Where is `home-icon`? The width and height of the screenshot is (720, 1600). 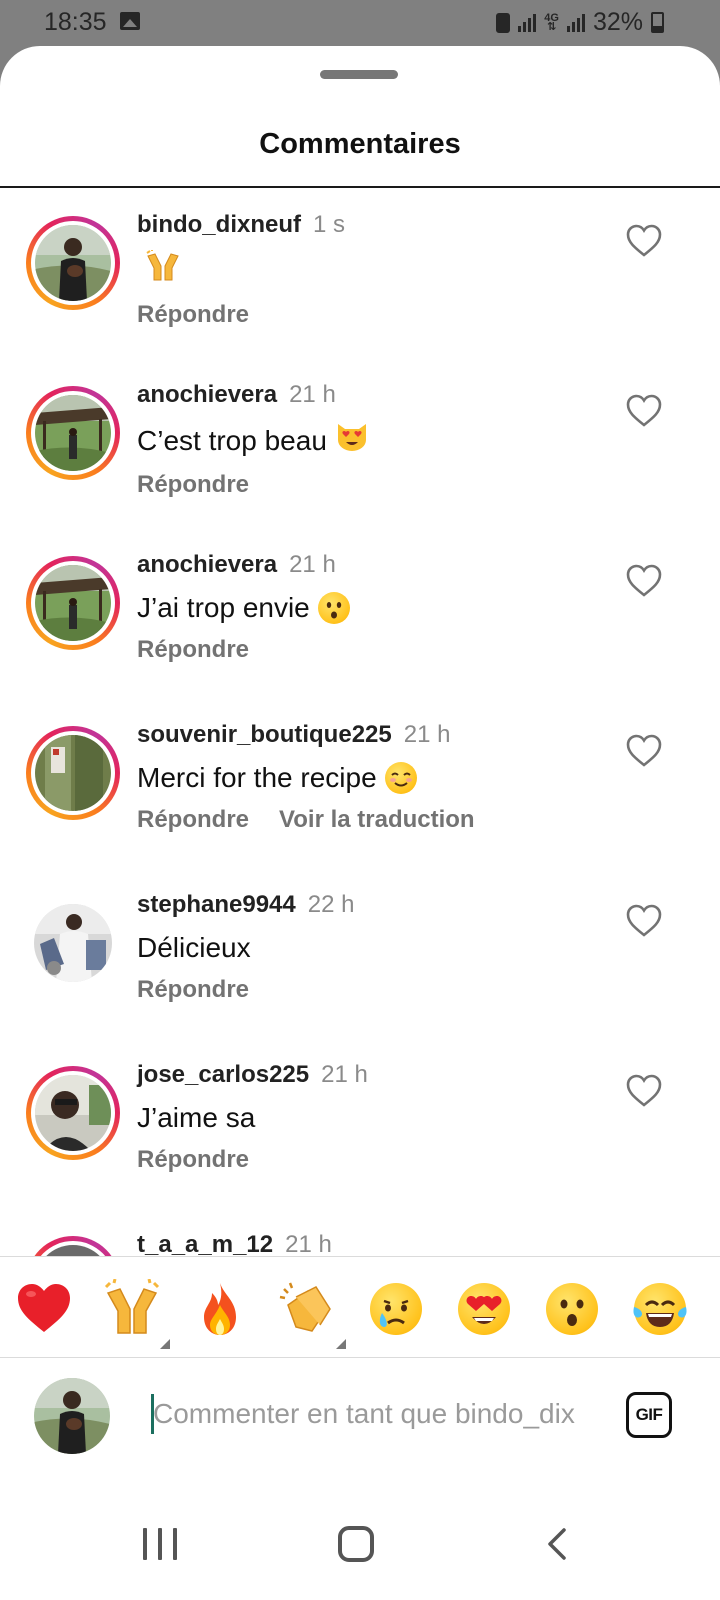
home-icon is located at coordinates (356, 1544).